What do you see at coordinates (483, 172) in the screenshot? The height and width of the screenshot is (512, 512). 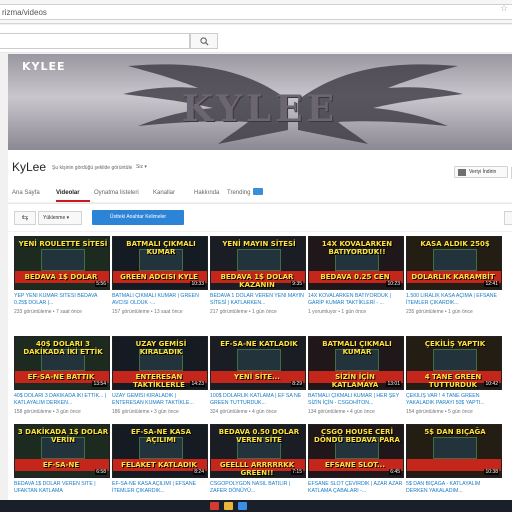 I see `download-data-button: Veriyi İndirin ▾` at bounding box center [483, 172].